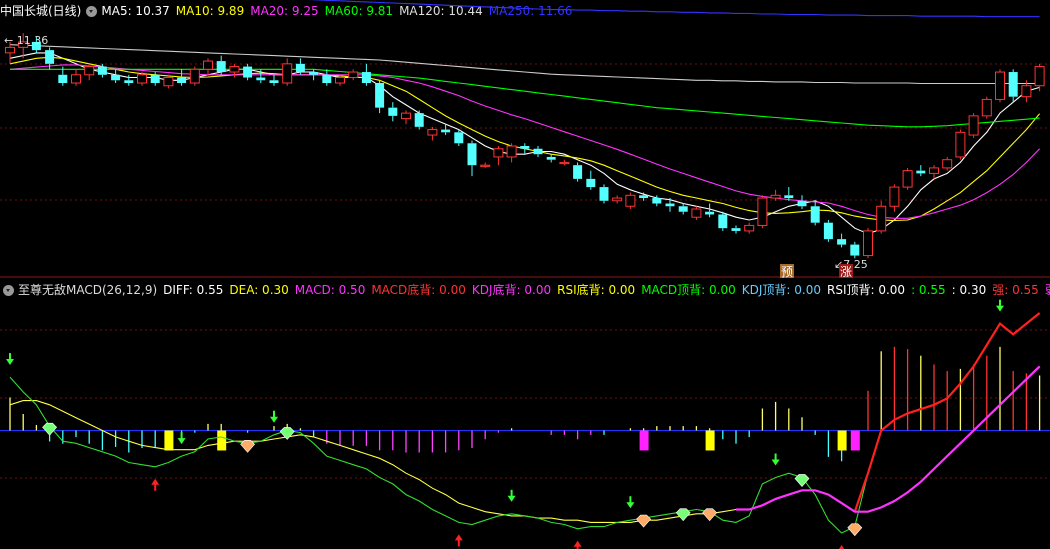 Image resolution: width=1050 pixels, height=549 pixels. What do you see at coordinates (673, 9) in the screenshot?
I see `ma250-line` at bounding box center [673, 9].